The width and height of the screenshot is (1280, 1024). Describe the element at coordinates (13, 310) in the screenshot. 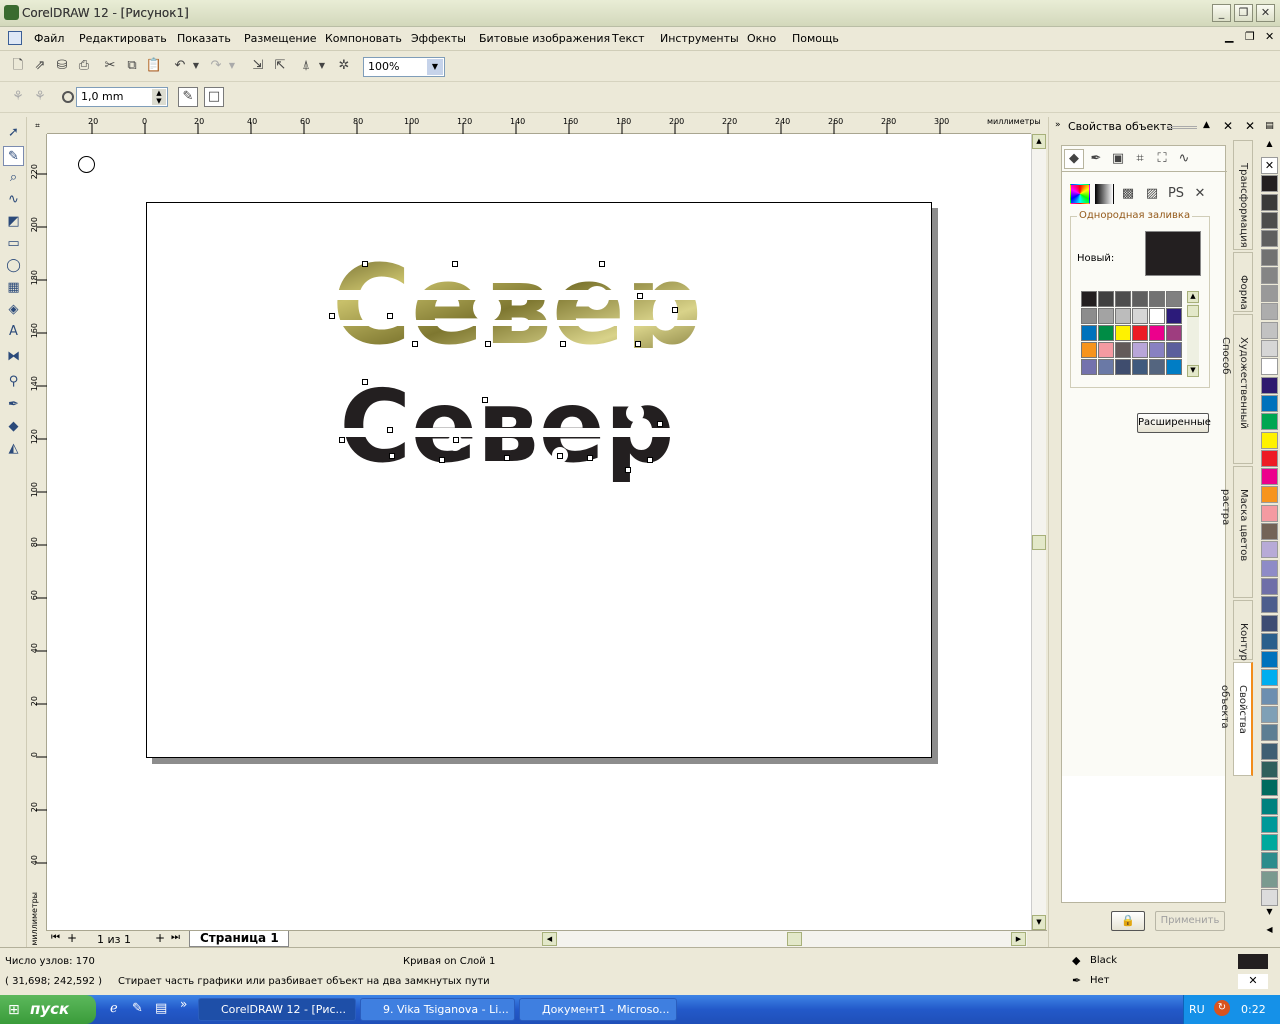

I see `basic-shapes-tool-icon: ◈` at that location.